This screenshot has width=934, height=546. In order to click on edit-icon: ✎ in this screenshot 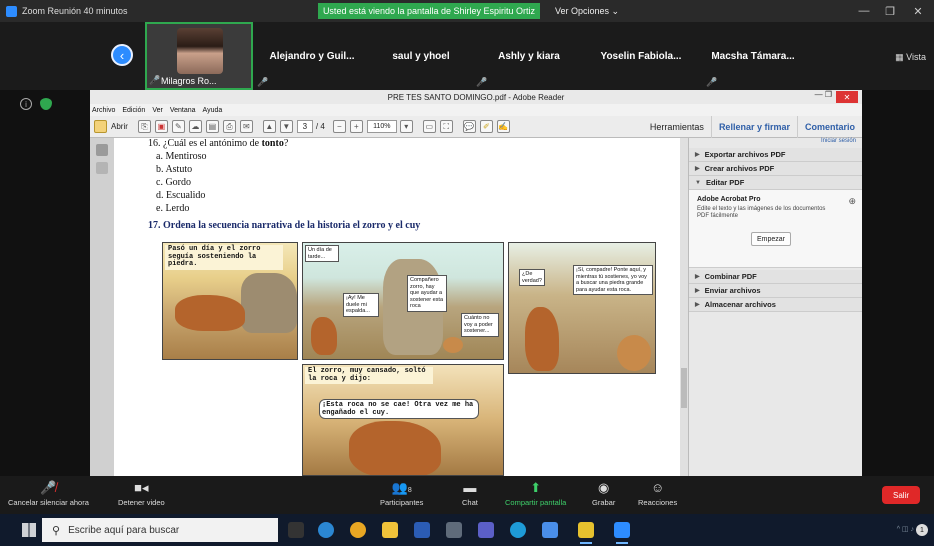, I will do `click(178, 126)`.